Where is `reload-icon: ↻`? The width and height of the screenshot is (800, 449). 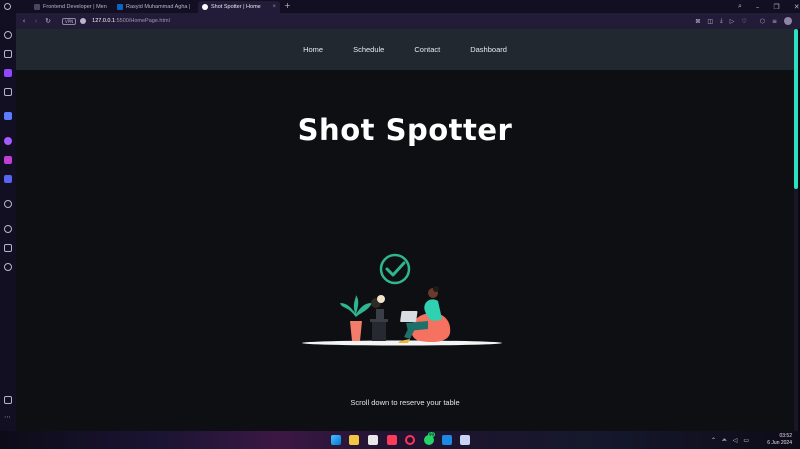 reload-icon: ↻ is located at coordinates (48, 21).